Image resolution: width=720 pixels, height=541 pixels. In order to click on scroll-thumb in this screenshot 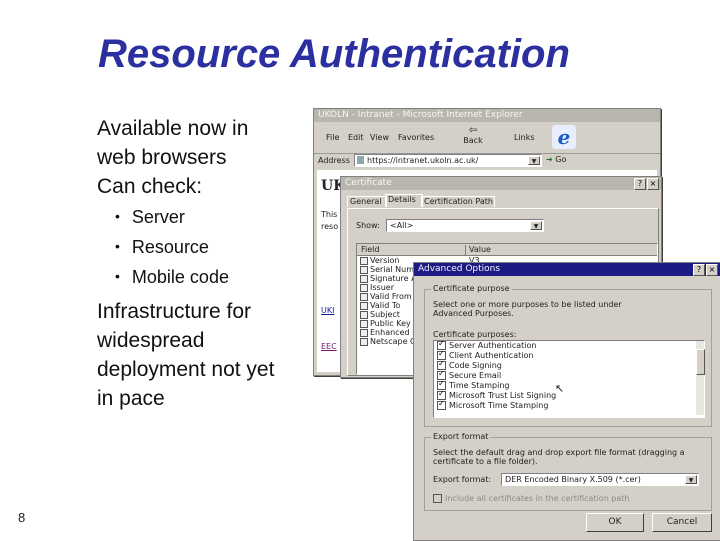, I will do `click(700, 362)`.